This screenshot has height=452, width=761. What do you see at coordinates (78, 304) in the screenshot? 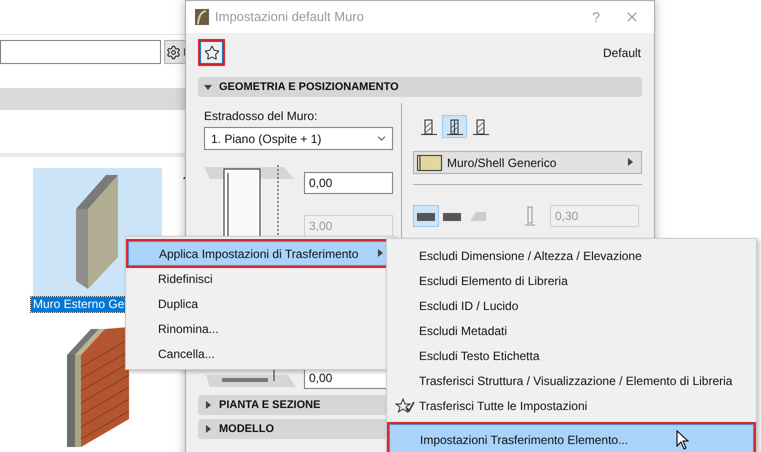
I see `thumbnail-label: Muro Esterno Ge` at bounding box center [78, 304].